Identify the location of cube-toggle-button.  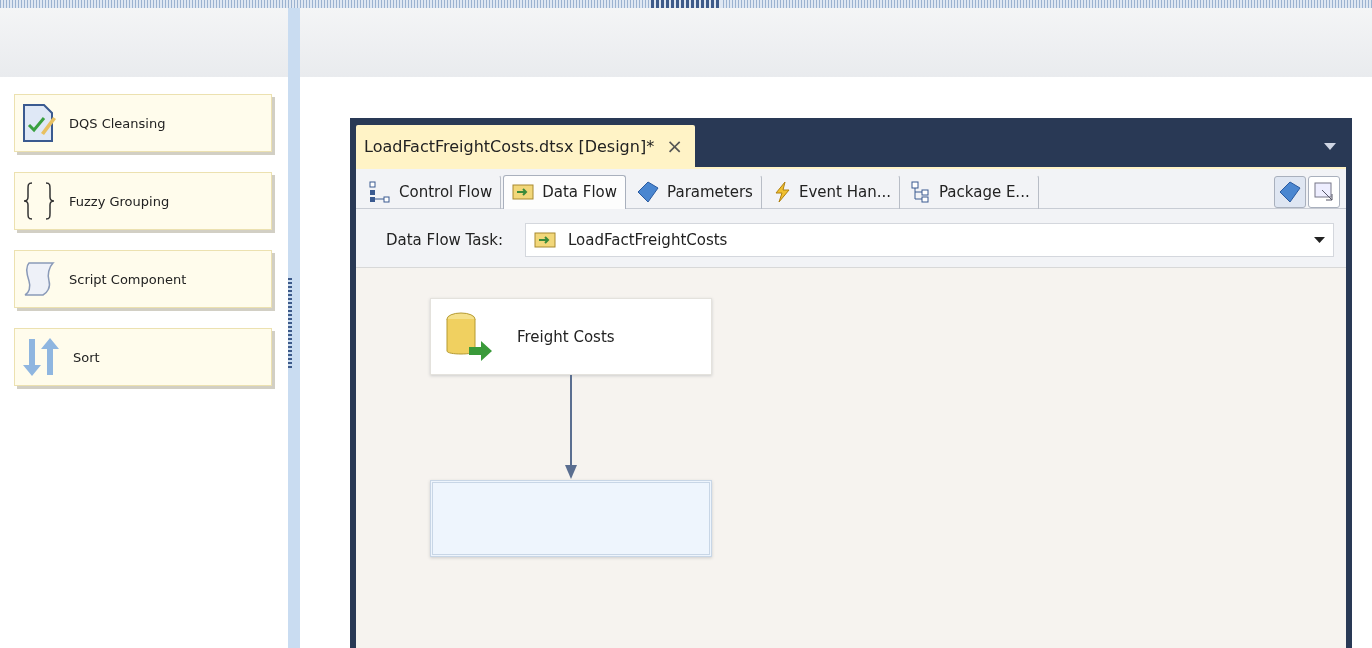
(1290, 191).